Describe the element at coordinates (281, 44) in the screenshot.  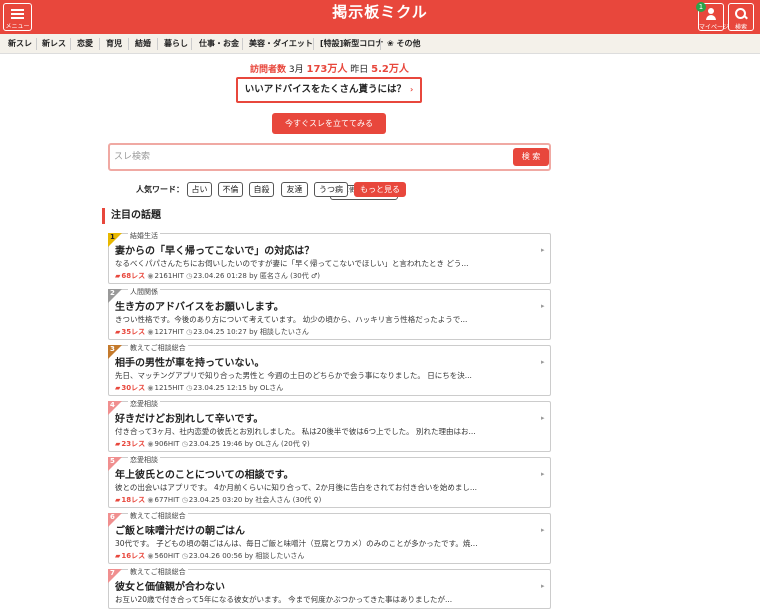
I see `nav-beauty-diet: 美容・ダイエット` at that location.